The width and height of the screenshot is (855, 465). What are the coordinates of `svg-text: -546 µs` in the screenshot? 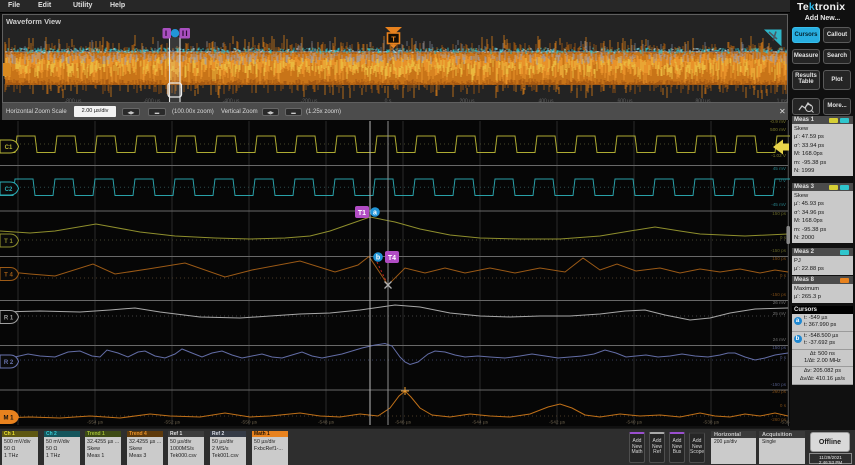 It's located at (403, 423).